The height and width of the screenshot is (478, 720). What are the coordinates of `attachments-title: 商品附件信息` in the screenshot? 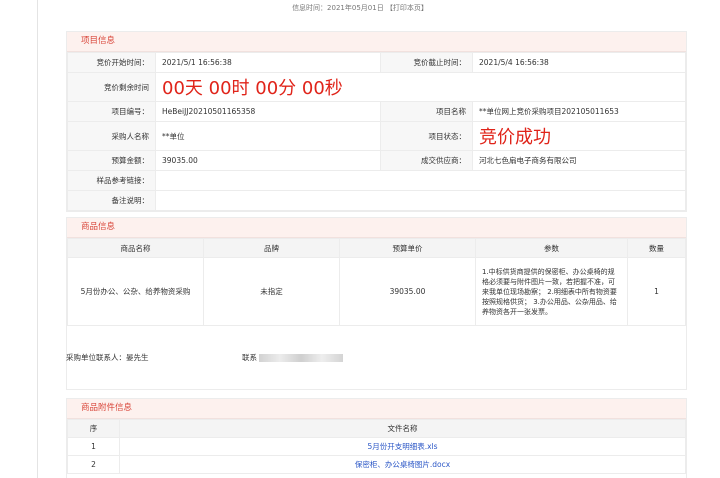 It's located at (376, 409).